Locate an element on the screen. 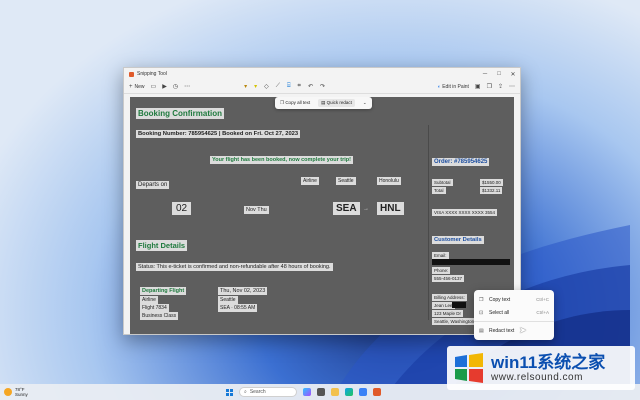 The image size is (640, 400). text-actions-icon: ⌸ is located at coordinates (289, 86).